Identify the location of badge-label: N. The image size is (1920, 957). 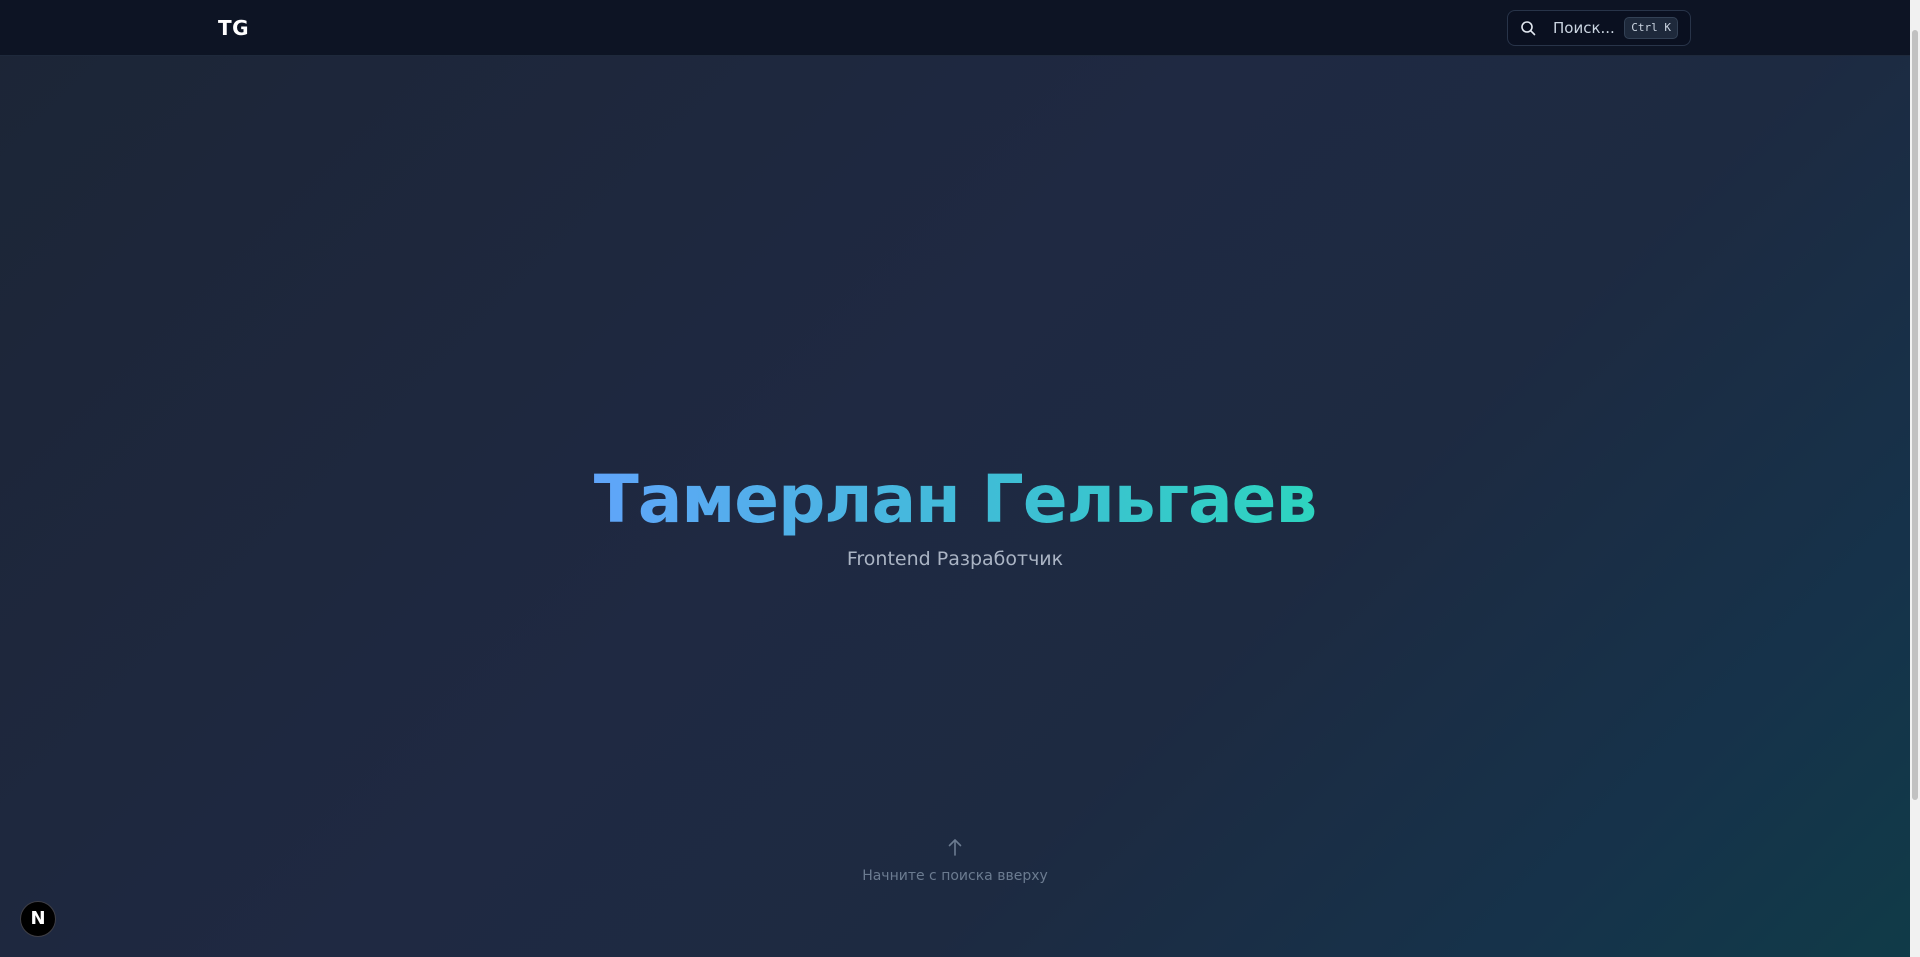
(38, 918).